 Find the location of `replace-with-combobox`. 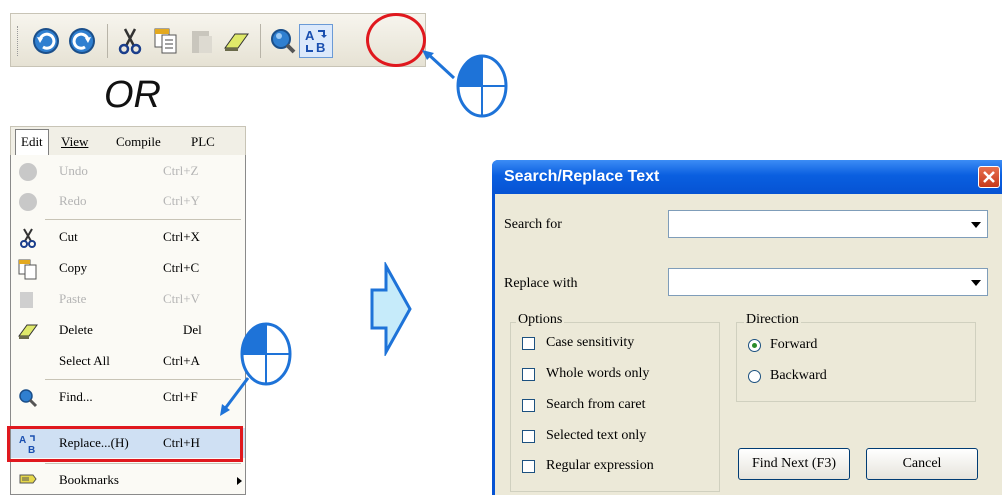

replace-with-combobox is located at coordinates (828, 282).